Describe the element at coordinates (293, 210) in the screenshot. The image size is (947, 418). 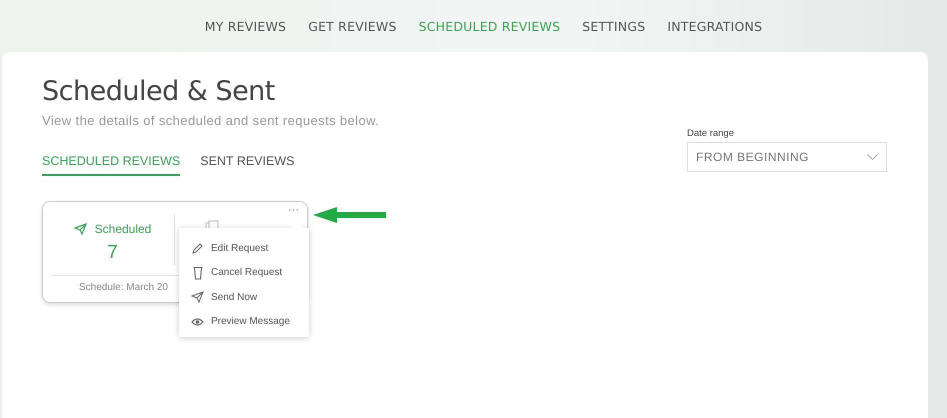
I see `more-button: ···` at that location.